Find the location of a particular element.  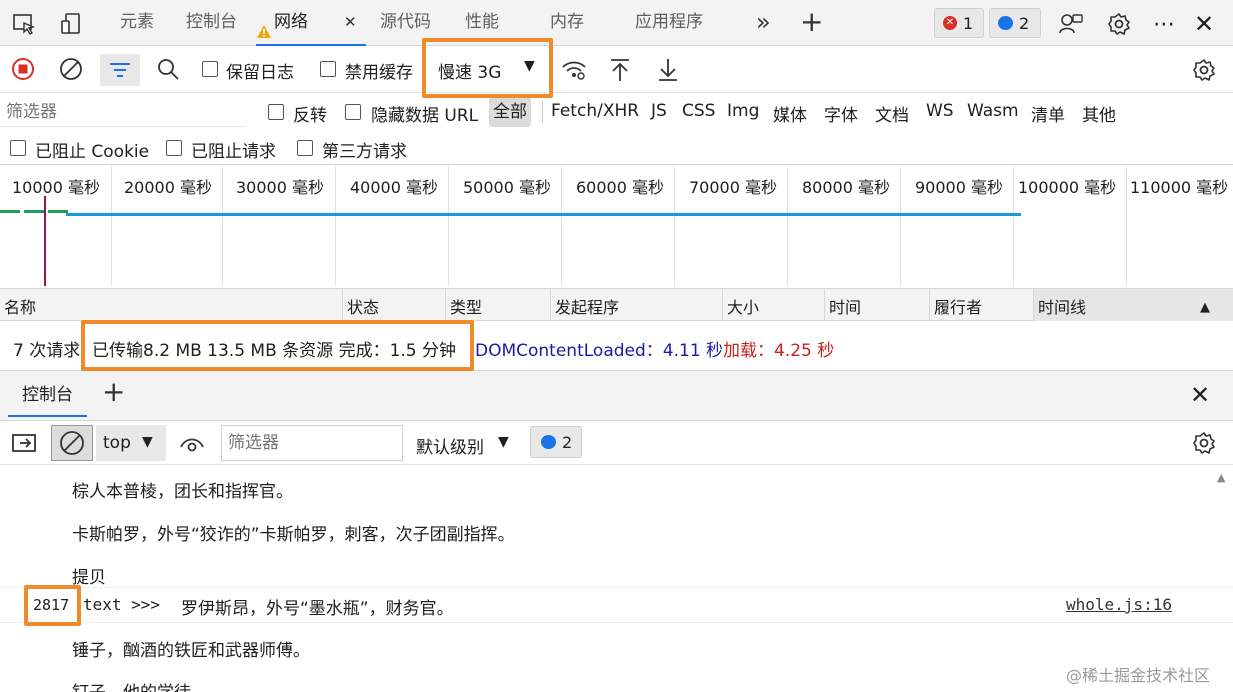

tab-sources: 源代码 is located at coordinates (405, 23).